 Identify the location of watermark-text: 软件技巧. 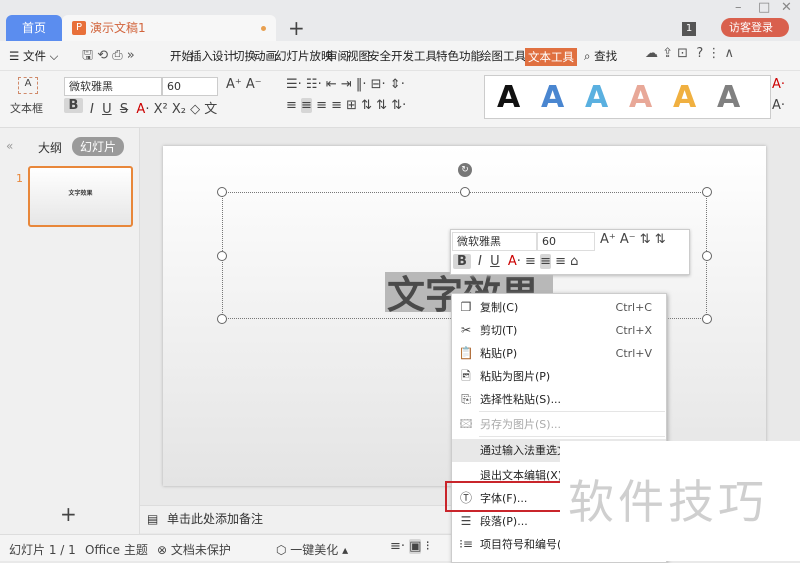
(668, 502).